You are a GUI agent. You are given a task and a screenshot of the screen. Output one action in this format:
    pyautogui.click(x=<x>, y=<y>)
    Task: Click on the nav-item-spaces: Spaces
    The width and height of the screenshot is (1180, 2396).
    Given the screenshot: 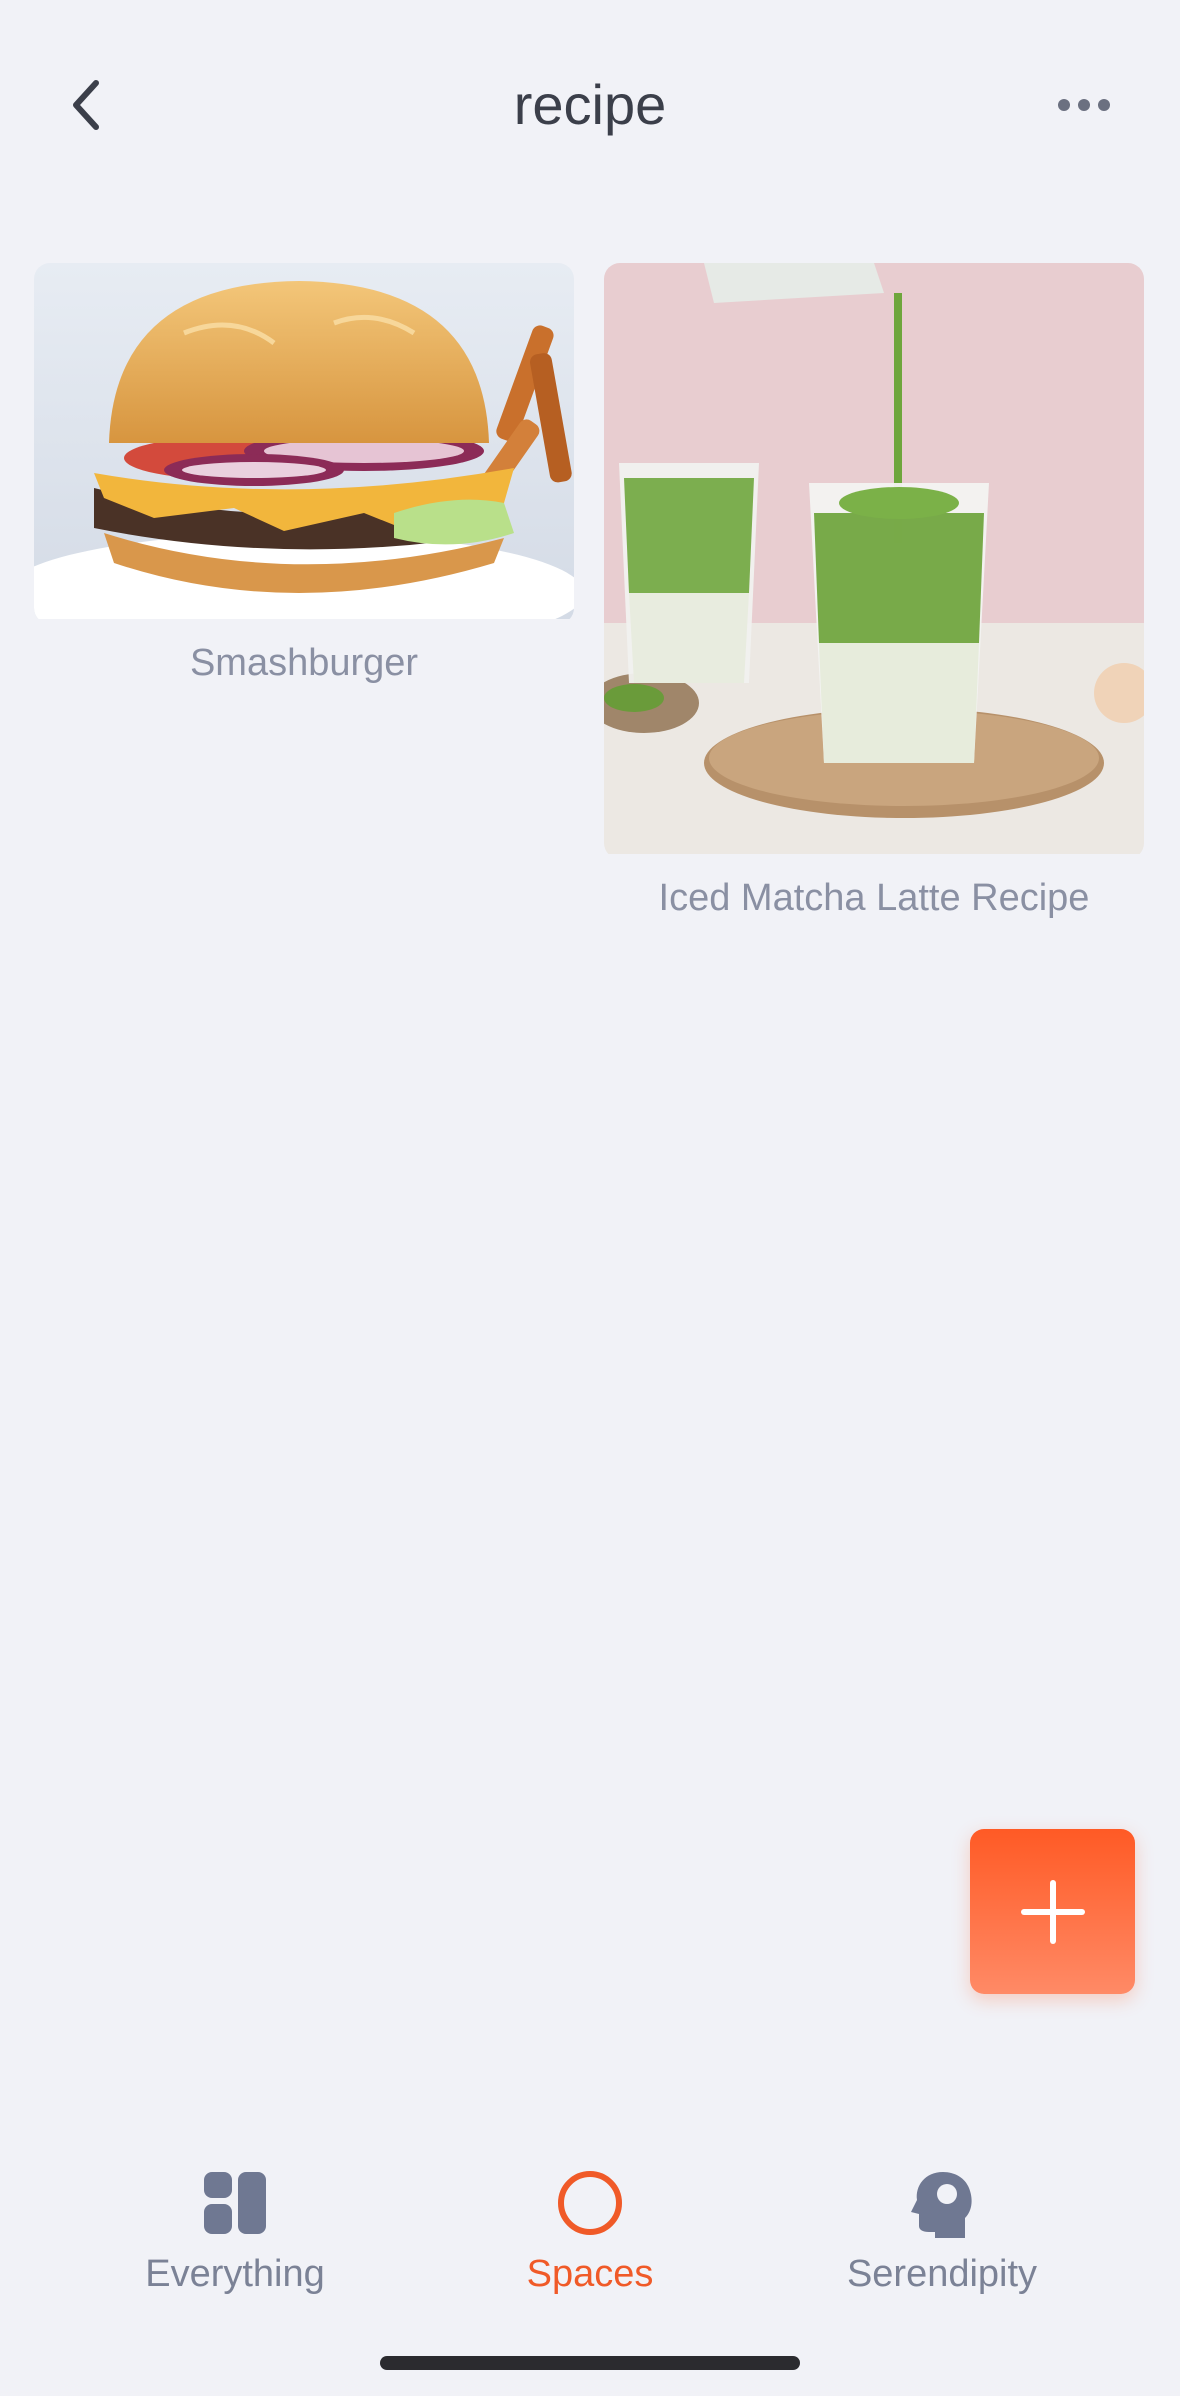 What is the action you would take?
    pyautogui.click(x=590, y=2232)
    